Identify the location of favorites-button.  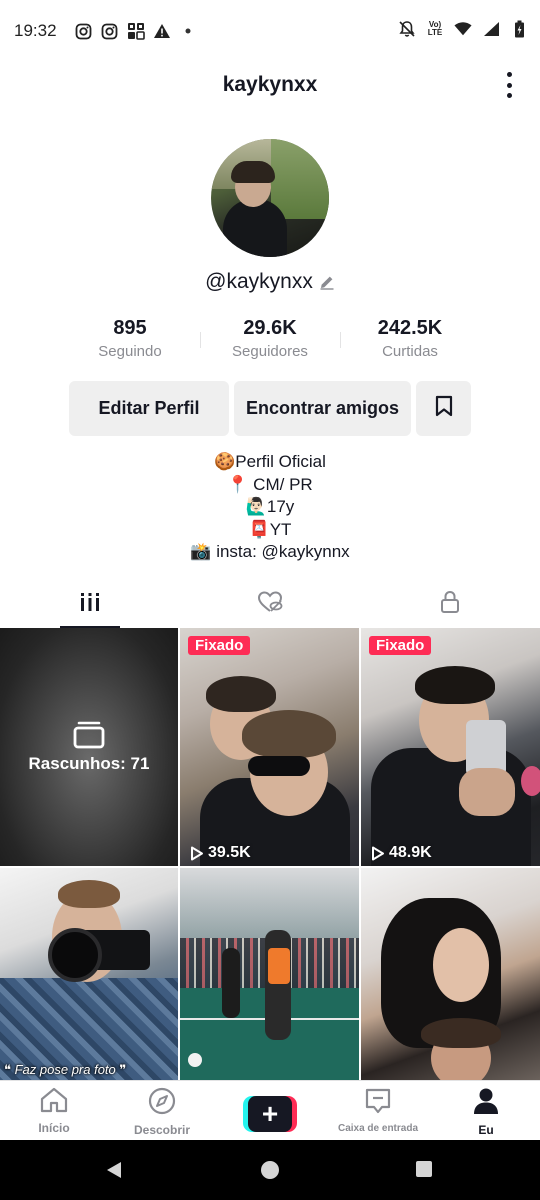
(443, 408).